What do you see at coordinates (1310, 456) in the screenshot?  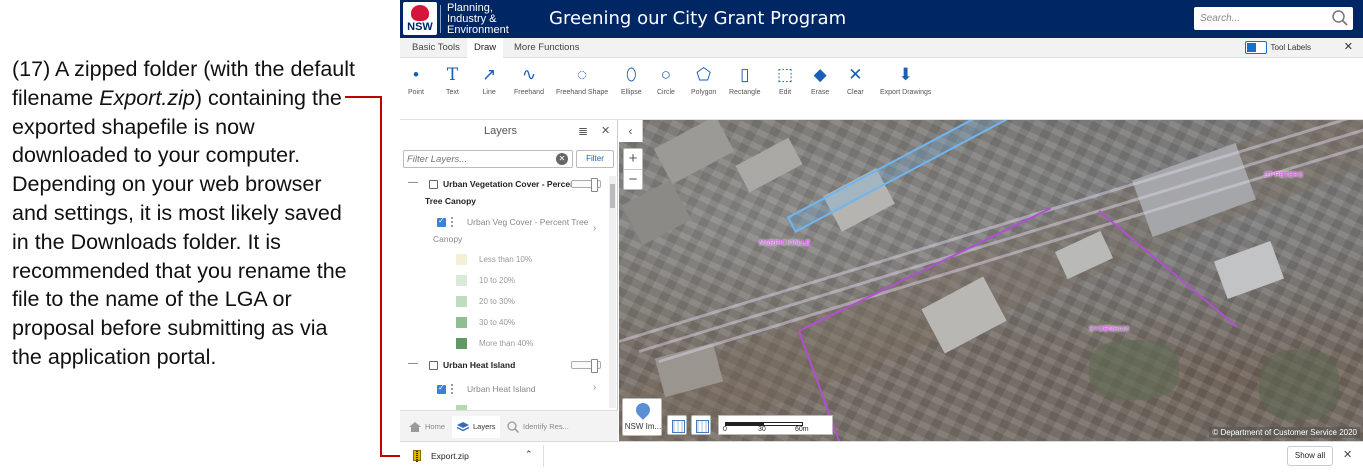 I see `show-all-button: Show all` at bounding box center [1310, 456].